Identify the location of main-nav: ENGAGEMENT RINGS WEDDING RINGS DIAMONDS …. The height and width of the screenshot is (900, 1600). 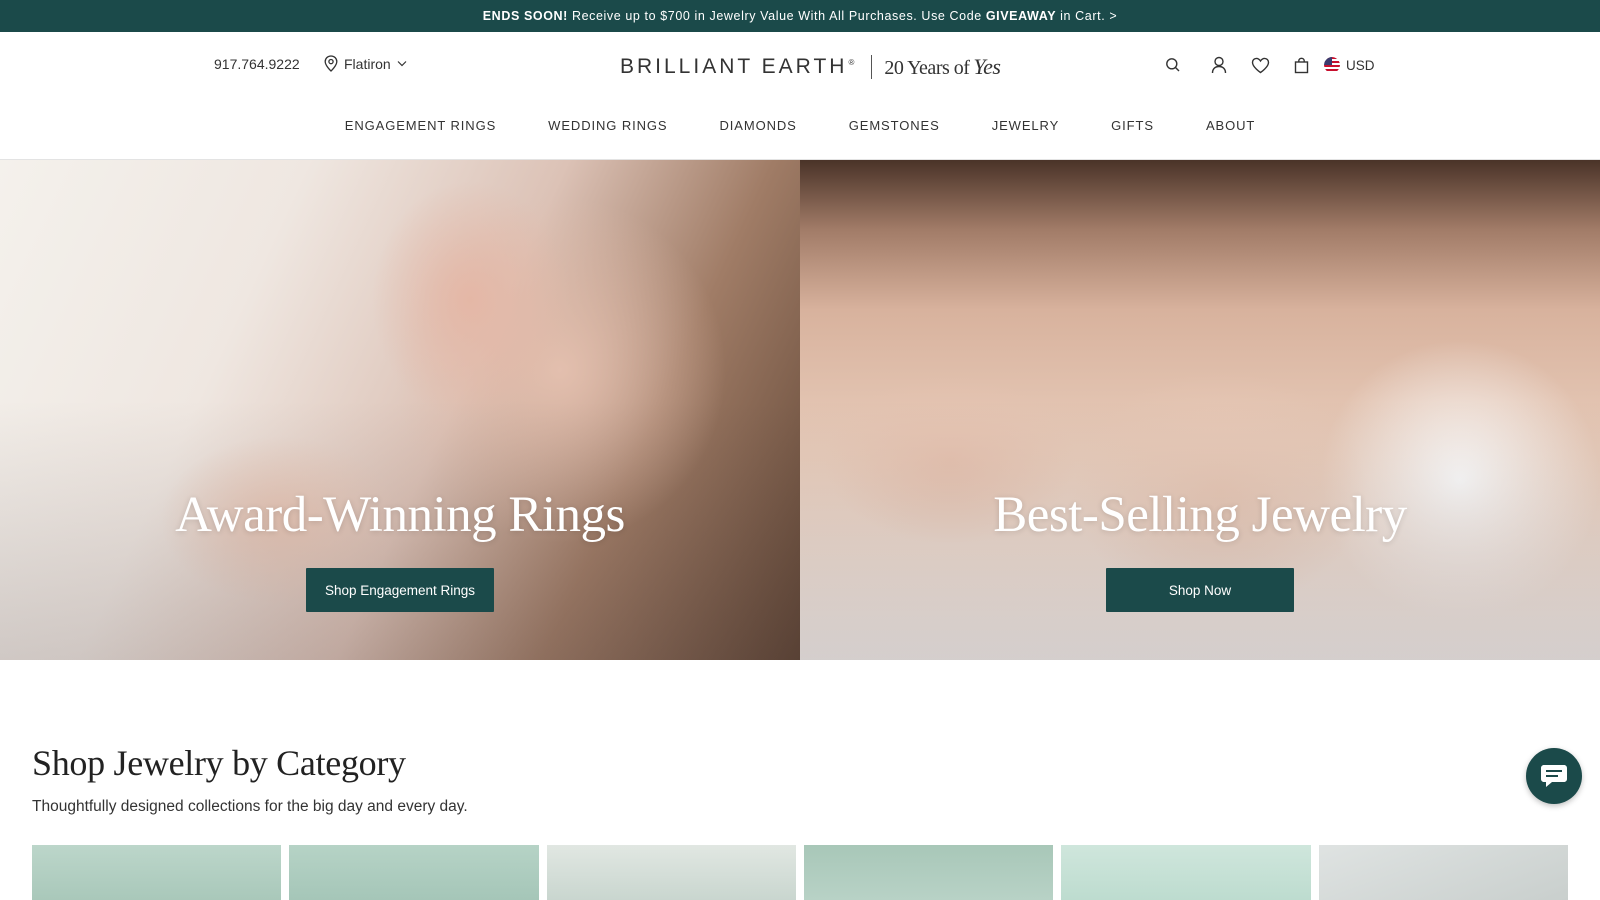
(800, 125).